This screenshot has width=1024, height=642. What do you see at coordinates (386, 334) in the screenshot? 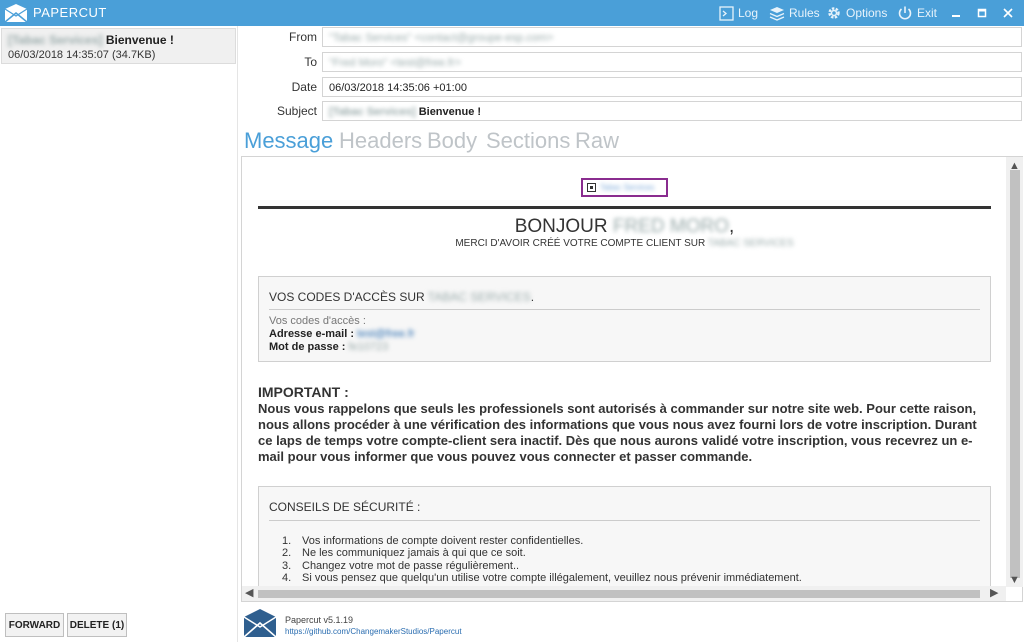
I see `email-link: test@free.fr` at bounding box center [386, 334].